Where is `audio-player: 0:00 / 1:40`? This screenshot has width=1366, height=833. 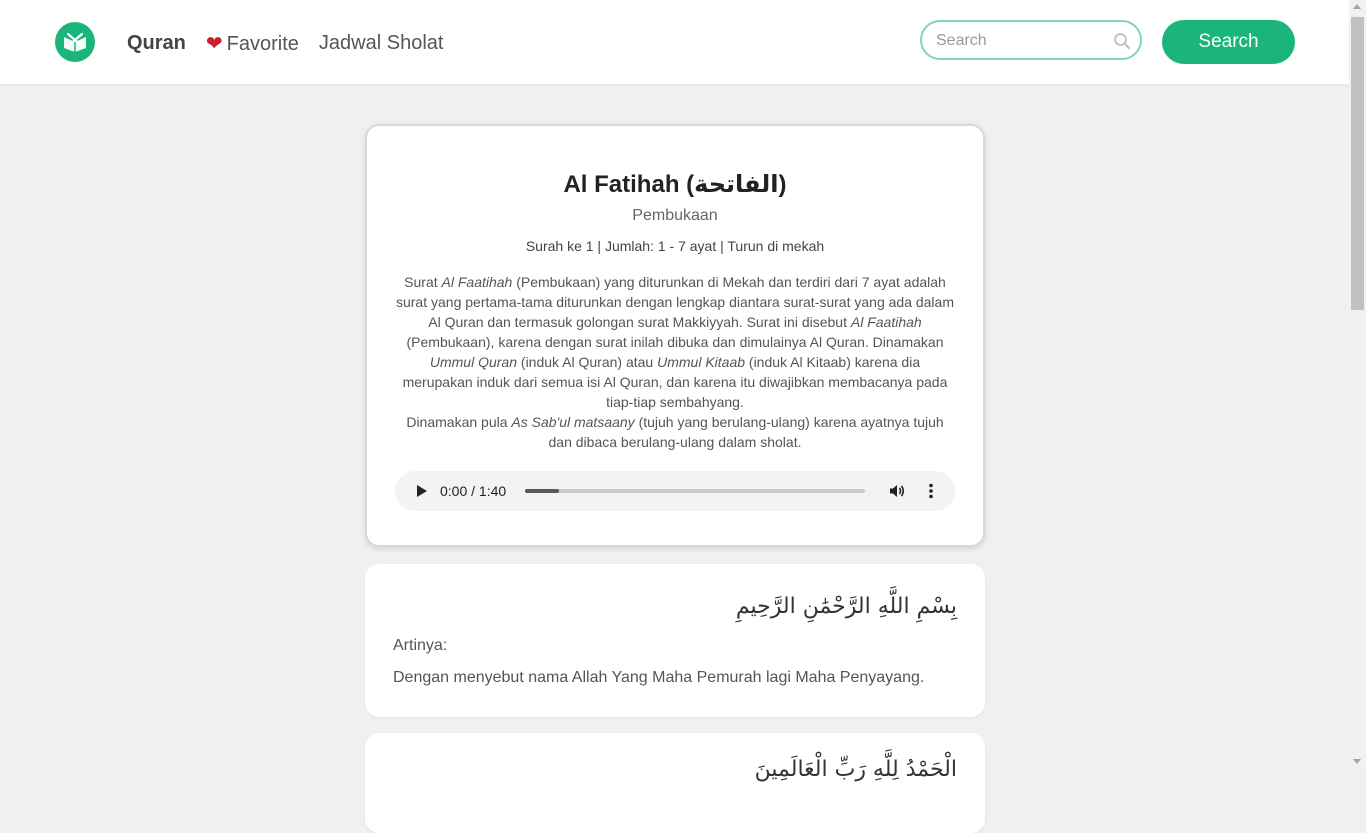 audio-player: 0:00 / 1:40 is located at coordinates (675, 491).